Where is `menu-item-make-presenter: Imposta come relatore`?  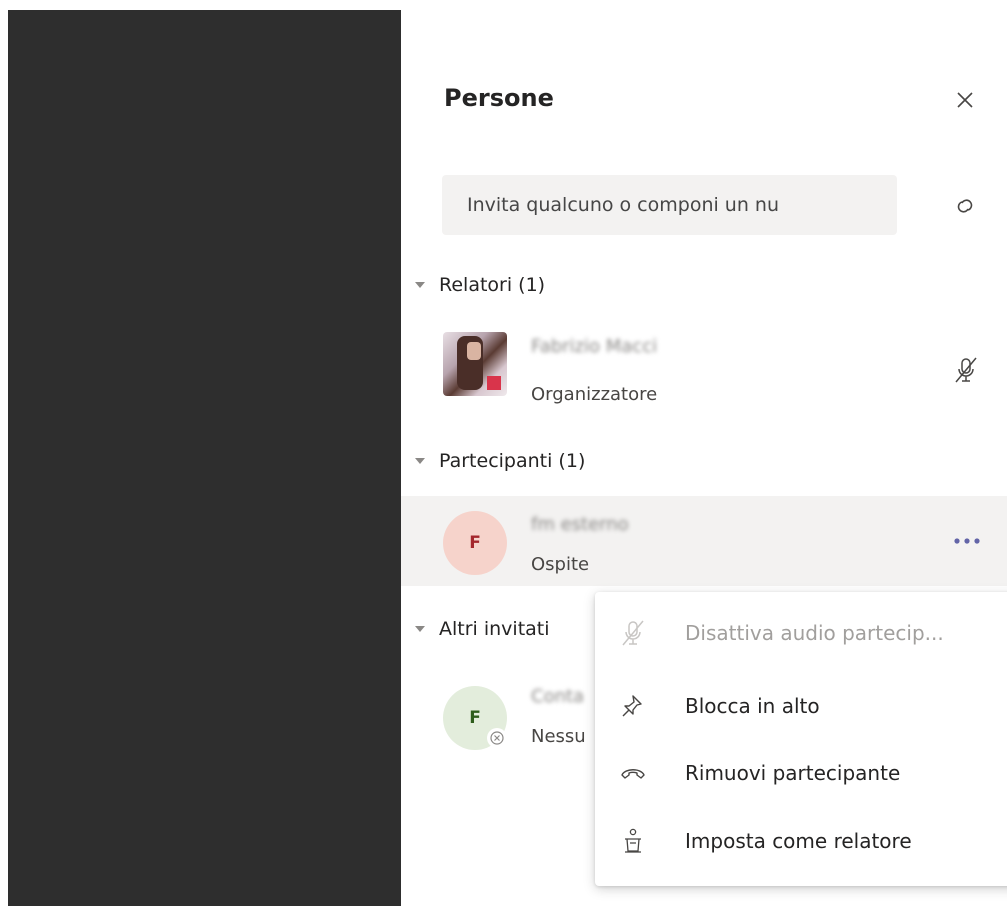
menu-item-make-presenter: Imposta come relatore is located at coordinates (801, 841).